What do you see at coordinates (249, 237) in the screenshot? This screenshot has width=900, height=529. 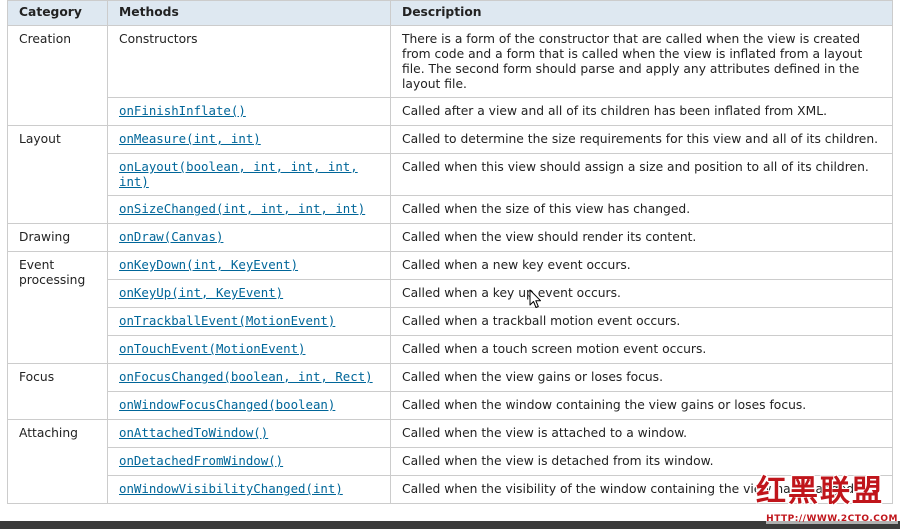 I see `method-cell: onDraw(Canvas)` at bounding box center [249, 237].